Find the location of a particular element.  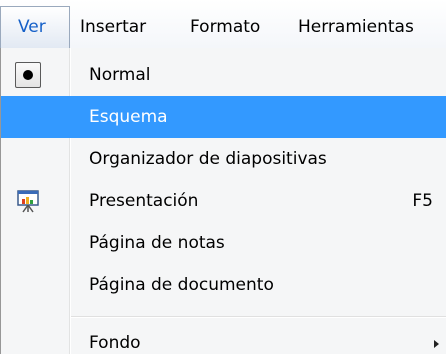

menu-item-organizador: Organizador de diapositivas is located at coordinates (223, 159).